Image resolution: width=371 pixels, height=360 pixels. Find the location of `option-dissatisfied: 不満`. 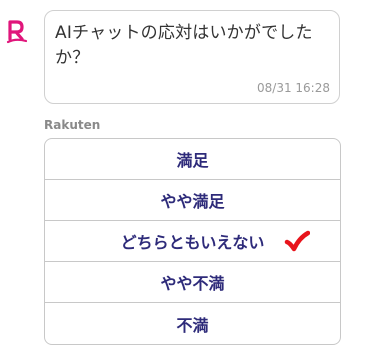

option-dissatisfied: 不満 is located at coordinates (192, 323).